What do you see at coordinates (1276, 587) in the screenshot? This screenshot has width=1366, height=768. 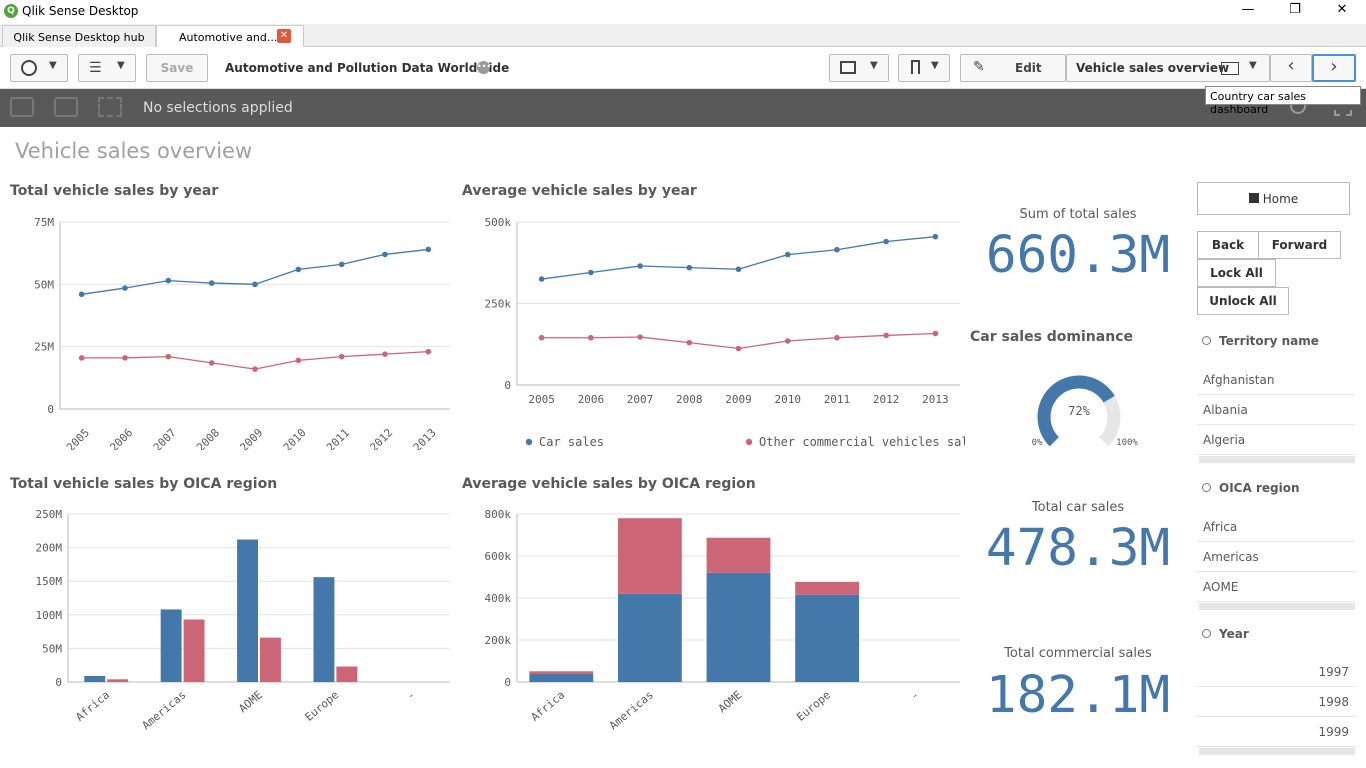 I see `list-item: AOME` at bounding box center [1276, 587].